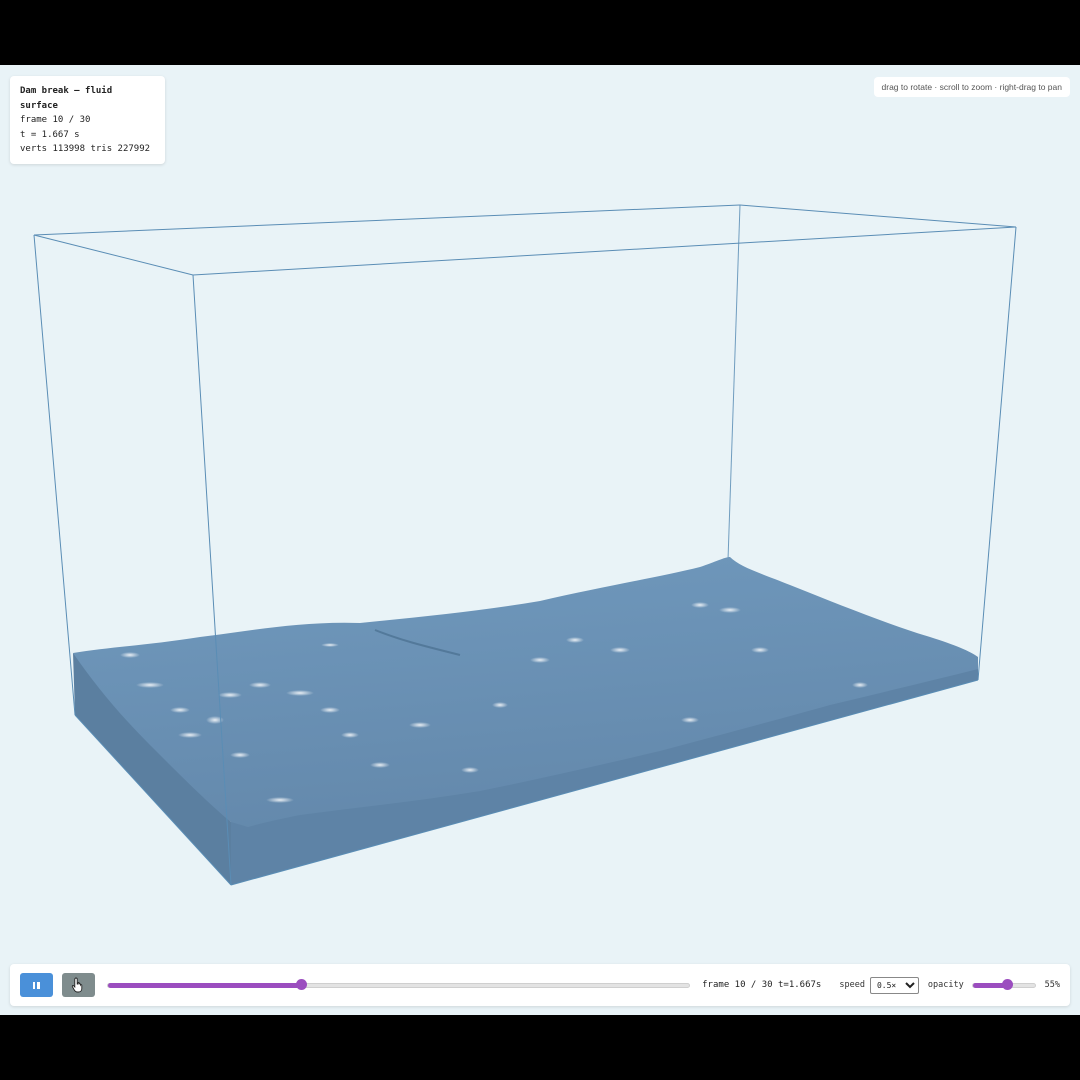  Describe the element at coordinates (1052, 985) in the screenshot. I see `opacity-value: 55%` at that location.